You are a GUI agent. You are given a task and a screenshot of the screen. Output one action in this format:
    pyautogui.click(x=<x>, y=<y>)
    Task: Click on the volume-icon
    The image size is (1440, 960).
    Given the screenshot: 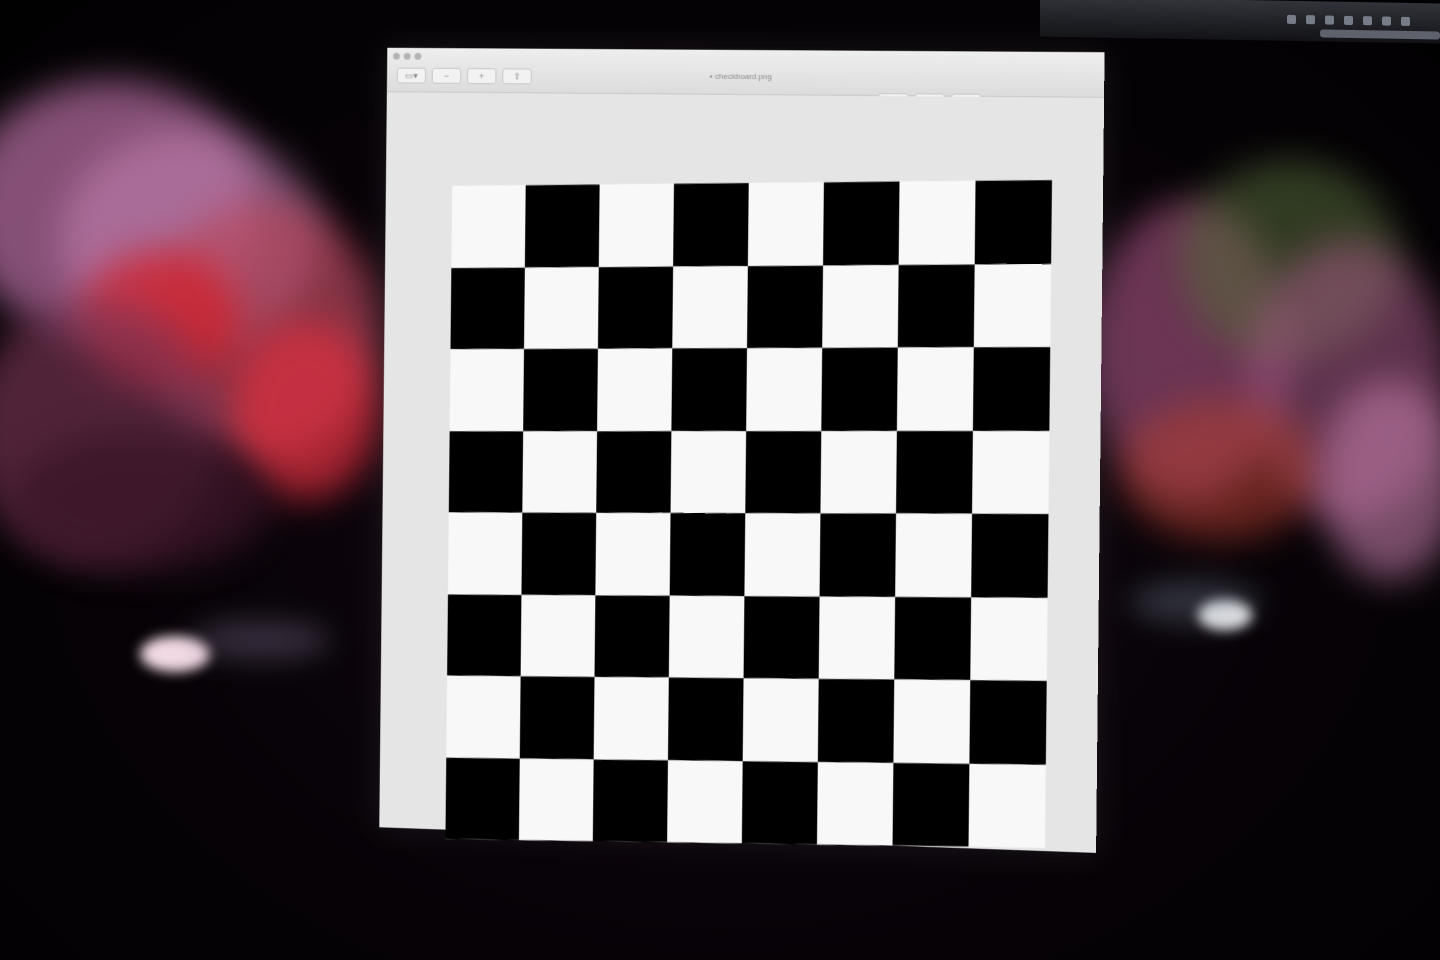 What is the action you would take?
    pyautogui.click(x=1367, y=20)
    